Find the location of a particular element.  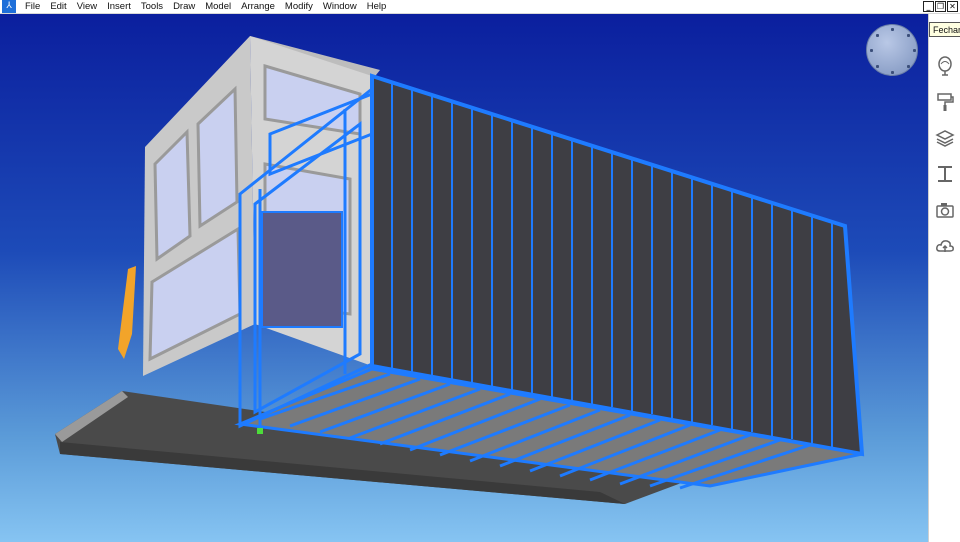

menu-tools: Tools is located at coordinates (152, 7).